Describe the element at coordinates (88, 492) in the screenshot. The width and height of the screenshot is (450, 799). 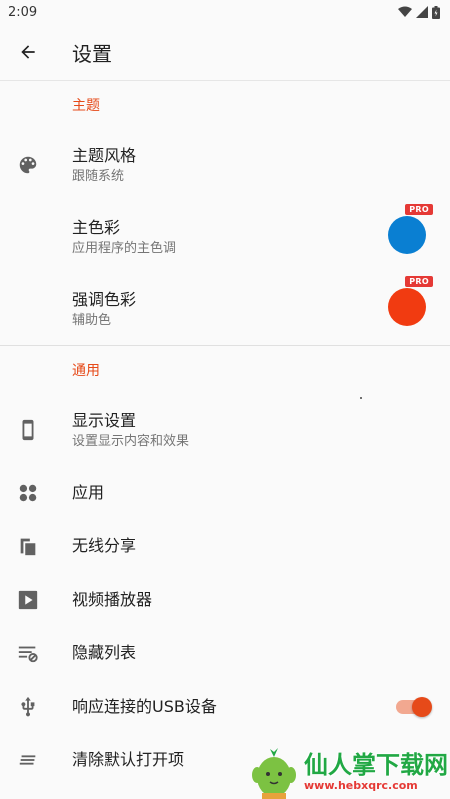
I see `apps-title: 应用` at that location.